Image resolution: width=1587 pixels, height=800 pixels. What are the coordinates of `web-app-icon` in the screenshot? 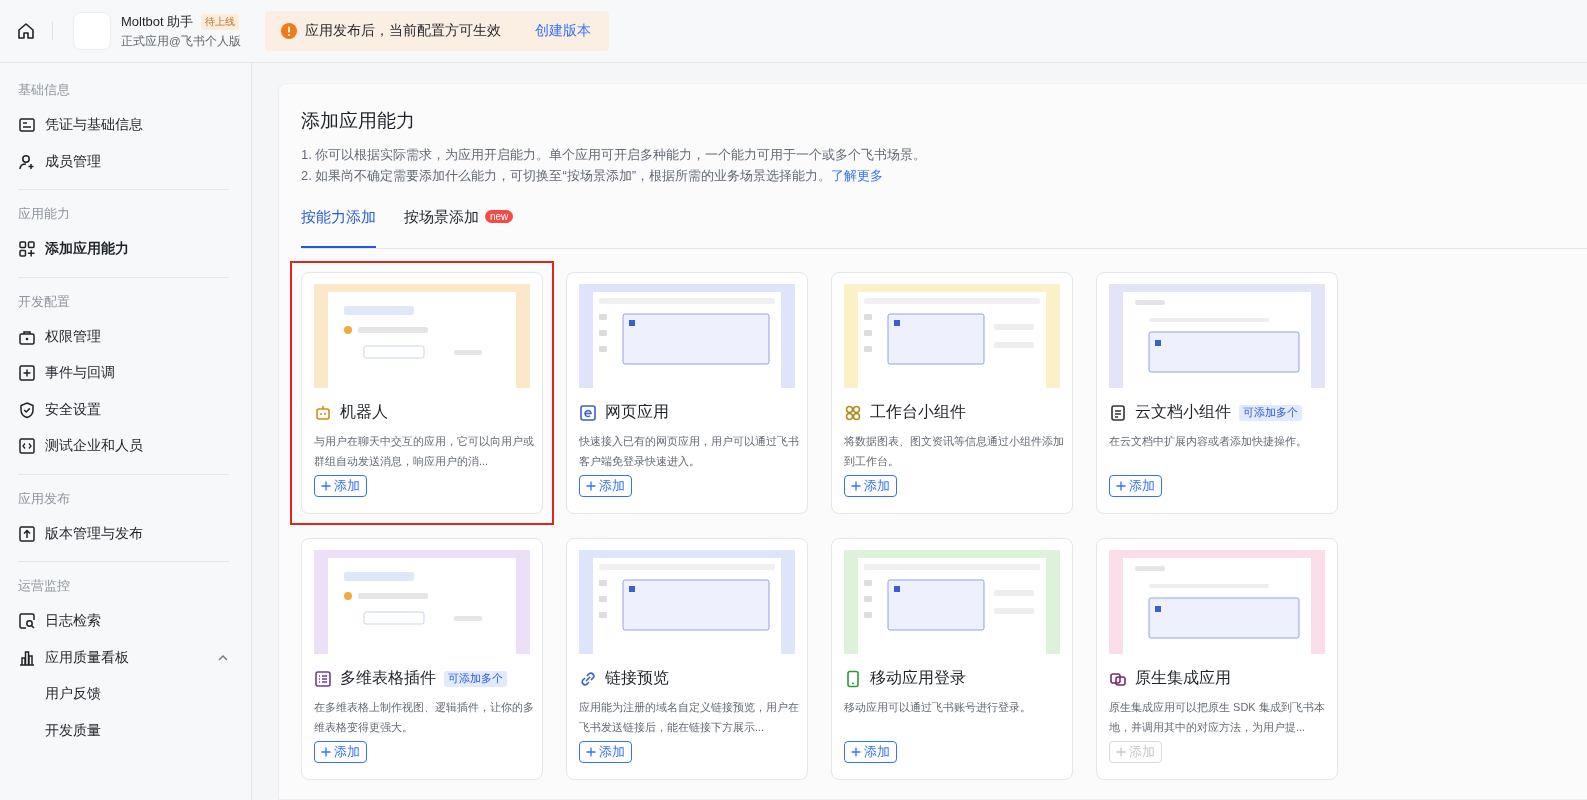 It's located at (588, 412).